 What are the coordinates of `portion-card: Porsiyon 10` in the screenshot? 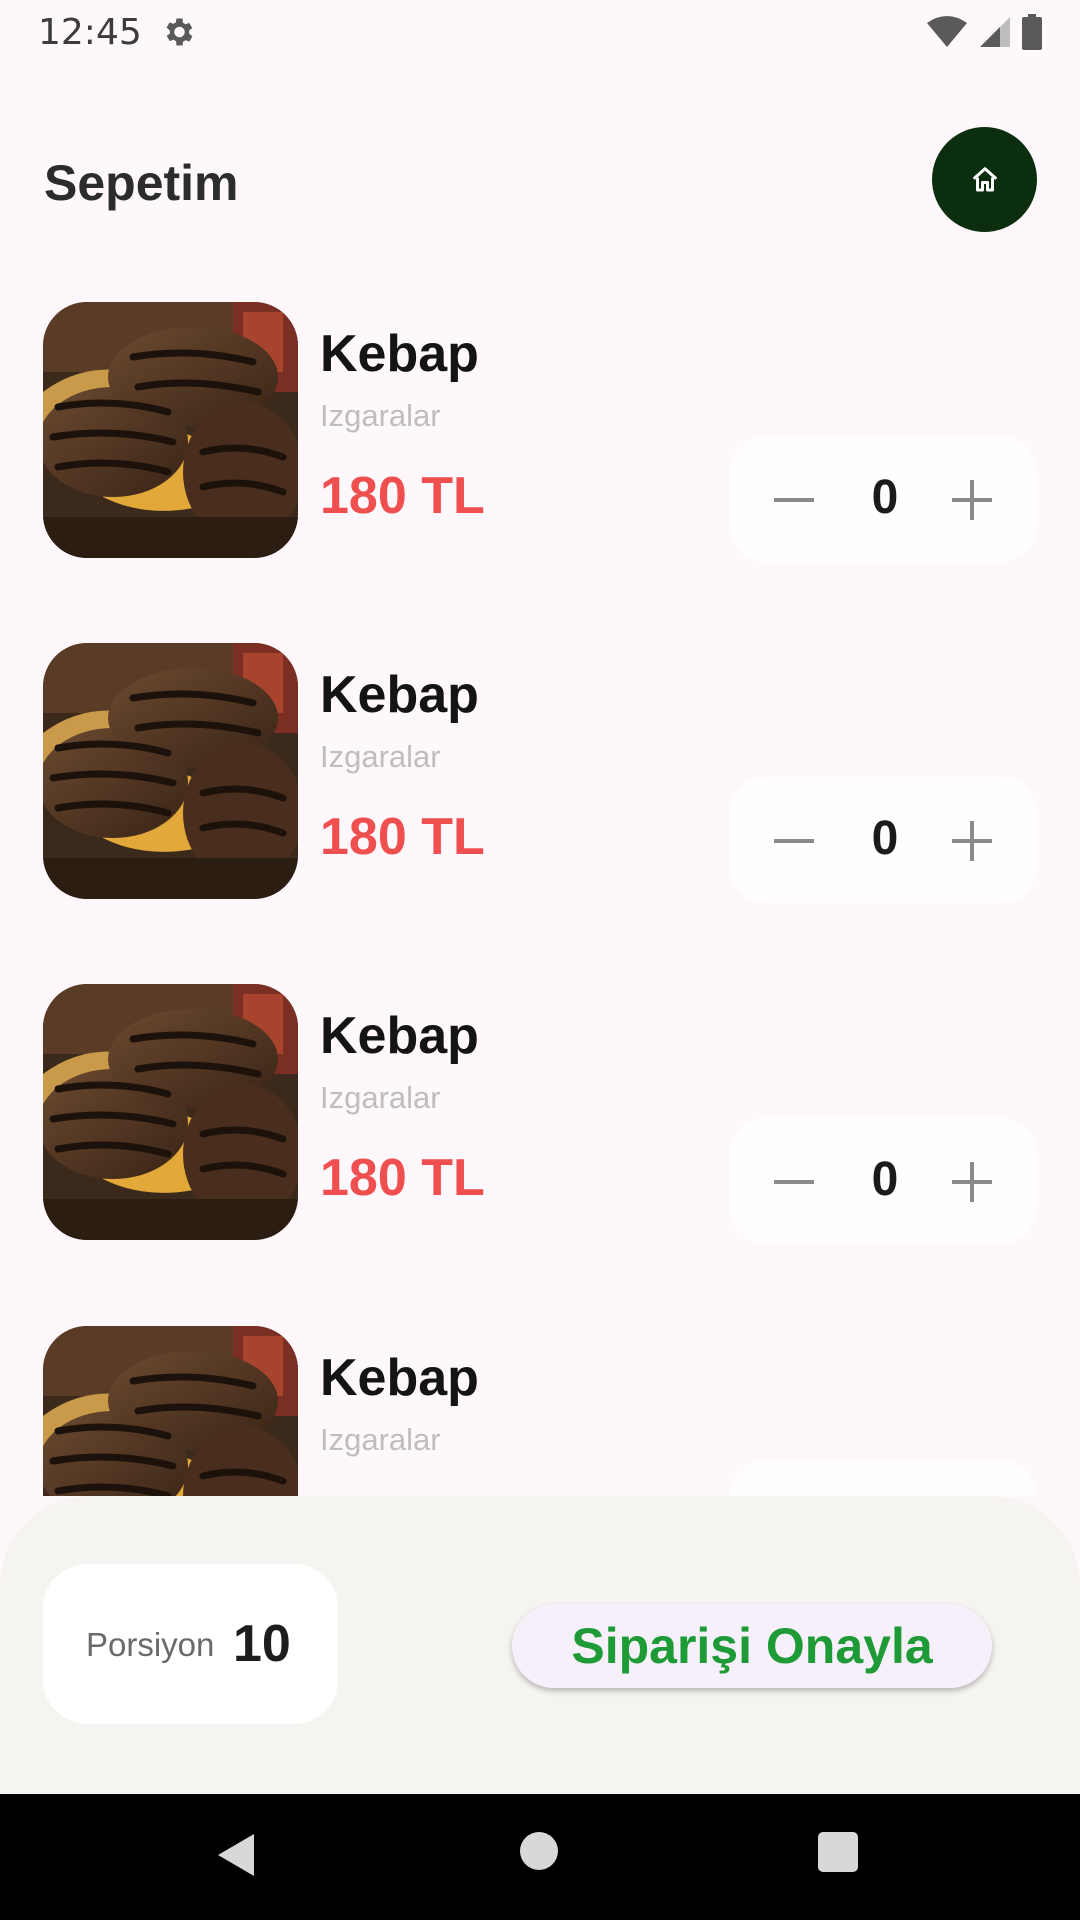 It's located at (190, 1644).